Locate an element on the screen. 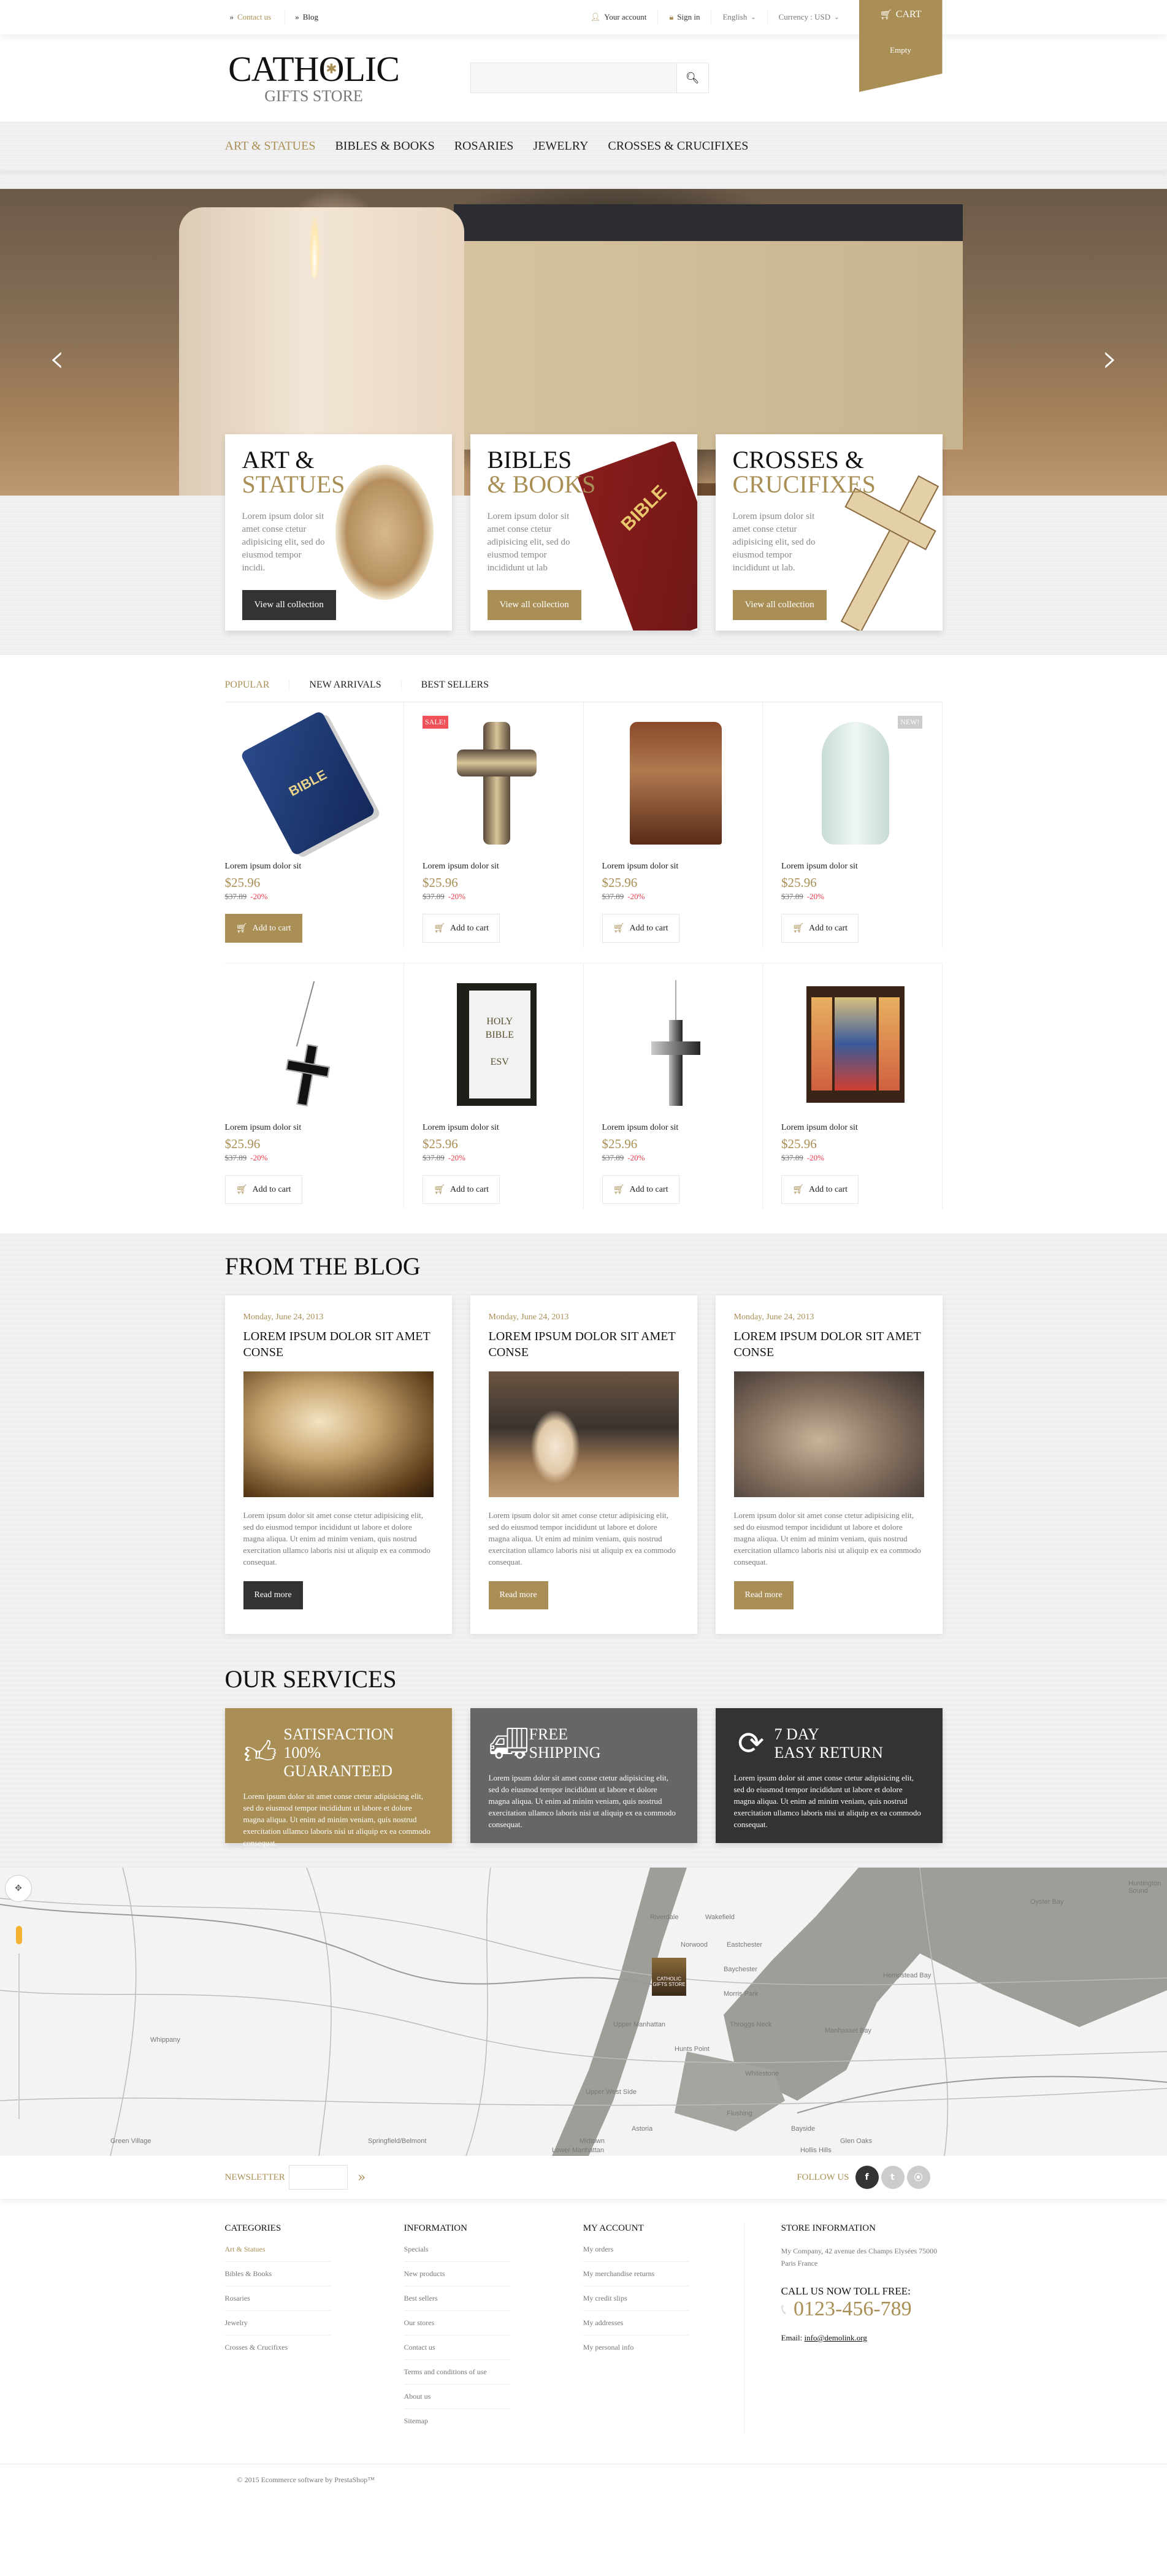 The width and height of the screenshot is (1167, 2576). angel-statue-image is located at coordinates (338, 1434).